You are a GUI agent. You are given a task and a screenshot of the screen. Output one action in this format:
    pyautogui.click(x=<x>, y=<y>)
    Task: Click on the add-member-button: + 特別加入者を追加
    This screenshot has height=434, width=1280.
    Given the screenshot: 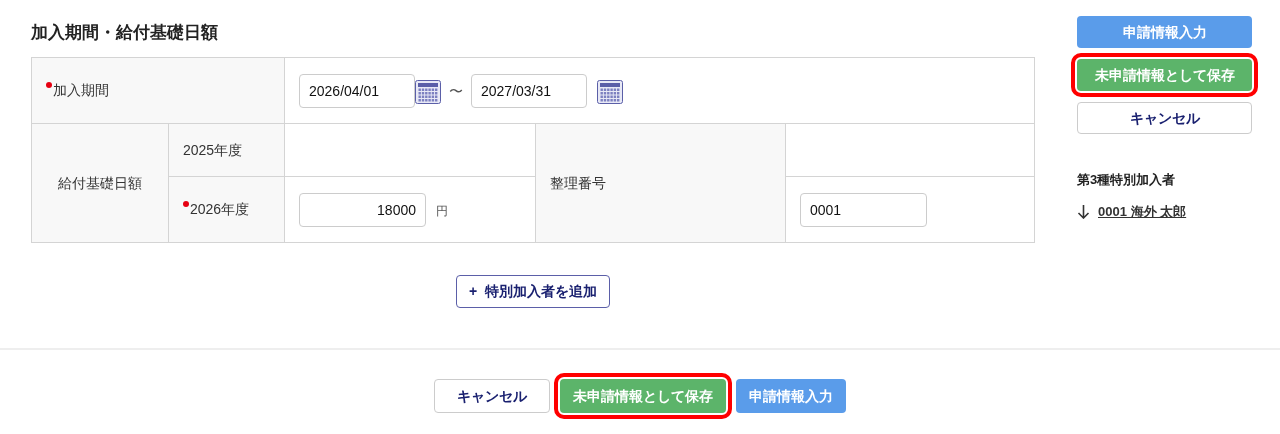 What is the action you would take?
    pyautogui.click(x=533, y=291)
    